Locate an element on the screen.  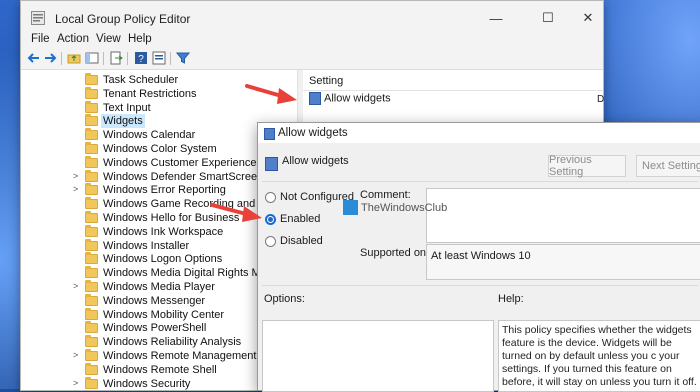
forward-icon is located at coordinates (50, 58).